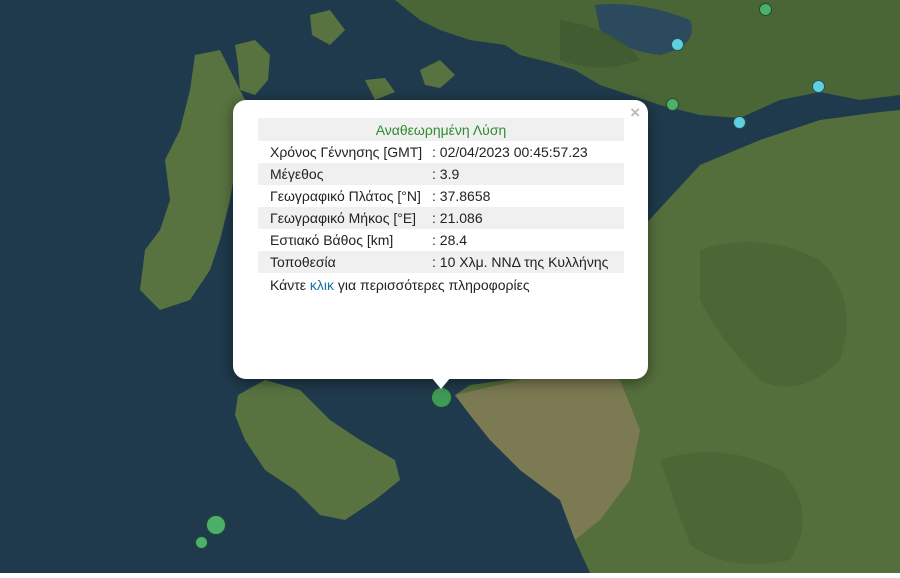  What do you see at coordinates (343, 174) in the screenshot?
I see `magnitude-label: Μέγεθος` at bounding box center [343, 174].